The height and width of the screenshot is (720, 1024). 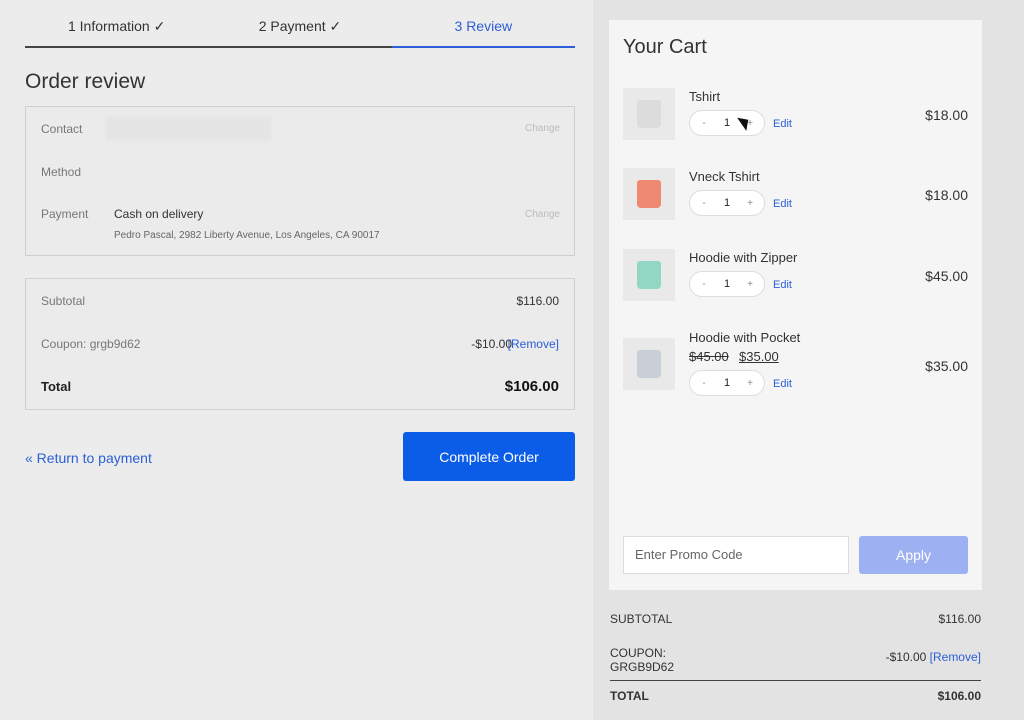 I want to click on subtotal-value: $116.00, so click(x=538, y=301).